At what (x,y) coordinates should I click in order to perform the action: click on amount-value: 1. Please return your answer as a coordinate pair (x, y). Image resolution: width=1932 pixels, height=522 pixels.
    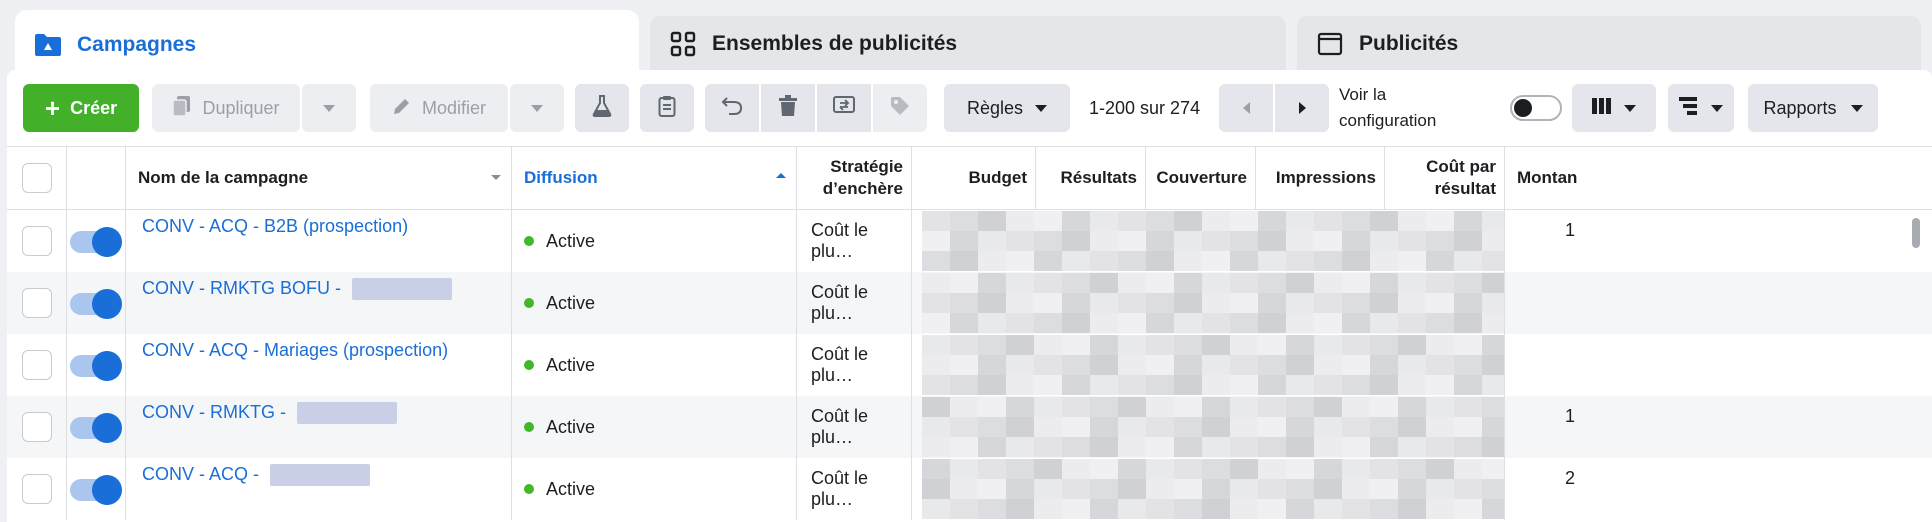
    Looking at the image, I should click on (1569, 230).